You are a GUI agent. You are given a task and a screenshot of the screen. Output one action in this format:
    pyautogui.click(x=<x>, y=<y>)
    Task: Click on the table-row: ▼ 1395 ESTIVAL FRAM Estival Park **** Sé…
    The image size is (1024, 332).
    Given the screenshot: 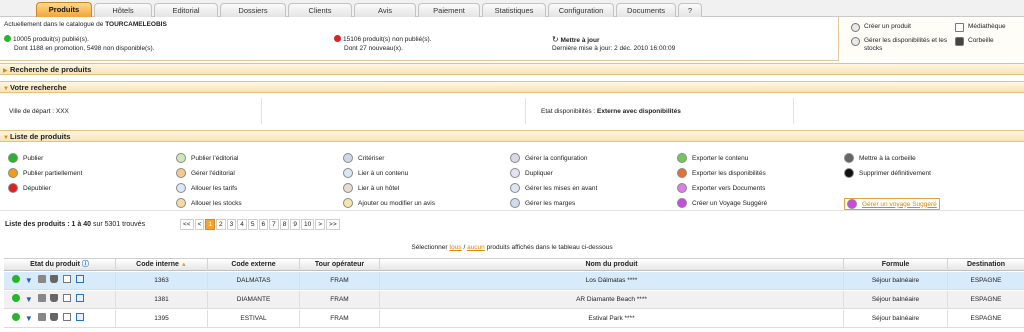 What is the action you would take?
    pyautogui.click(x=514, y=319)
    